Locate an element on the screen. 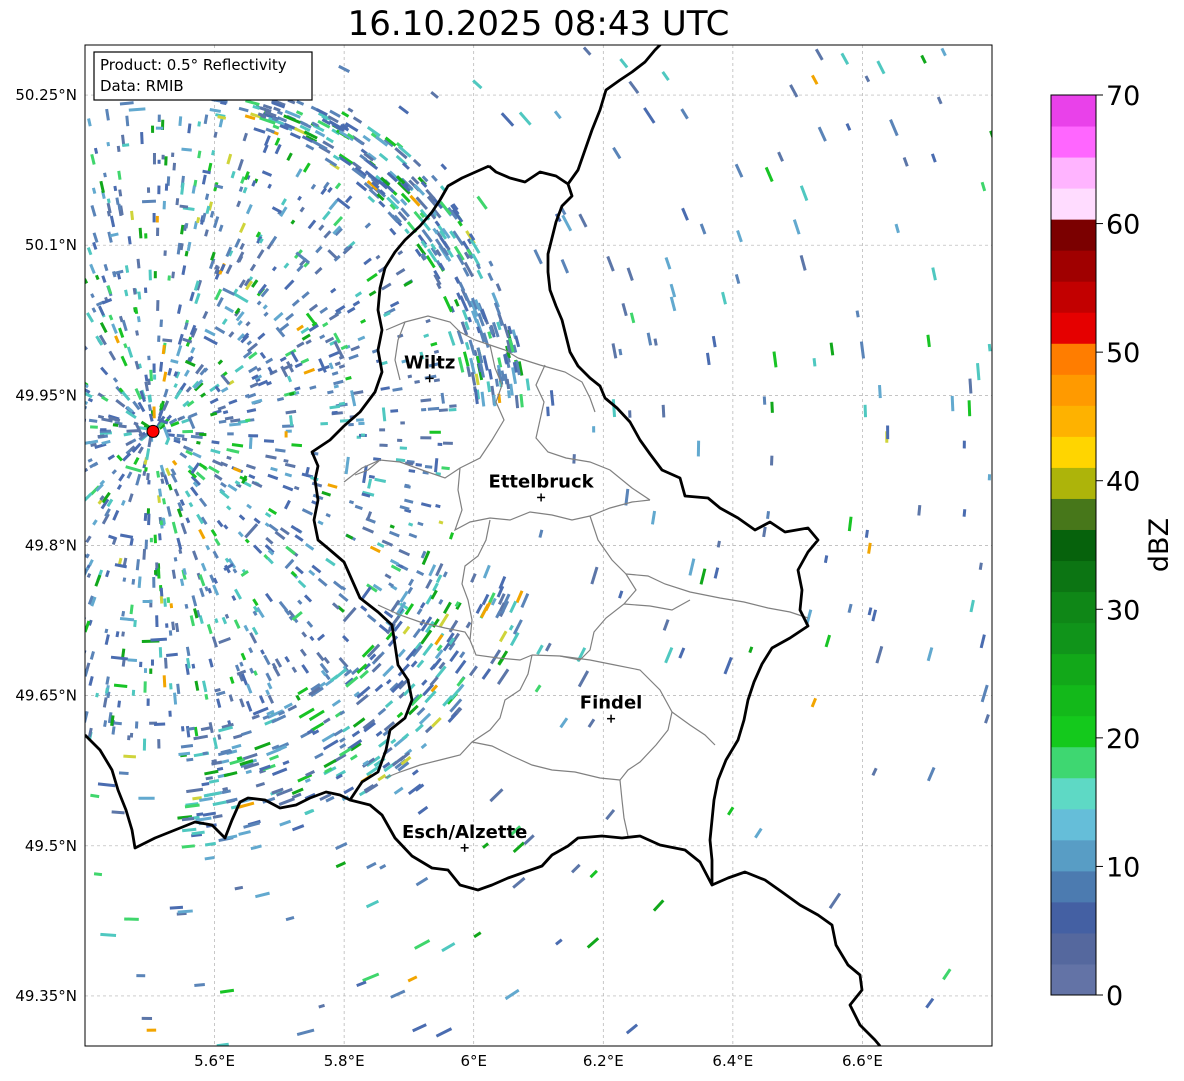  city-label: Ettelbruck is located at coordinates (542, 481).